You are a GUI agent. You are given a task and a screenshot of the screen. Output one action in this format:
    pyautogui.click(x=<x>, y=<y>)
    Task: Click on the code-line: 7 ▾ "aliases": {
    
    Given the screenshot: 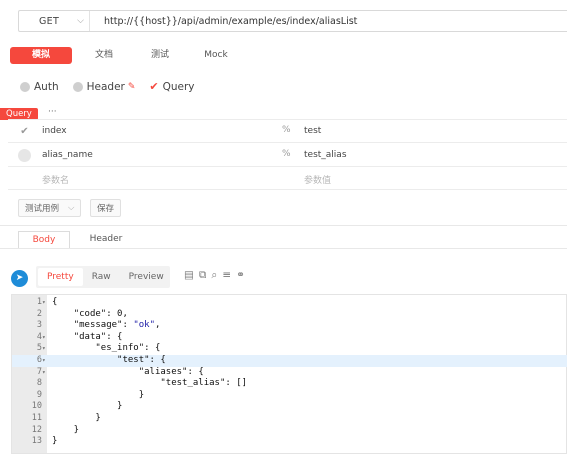 What is the action you would take?
    pyautogui.click(x=289, y=373)
    